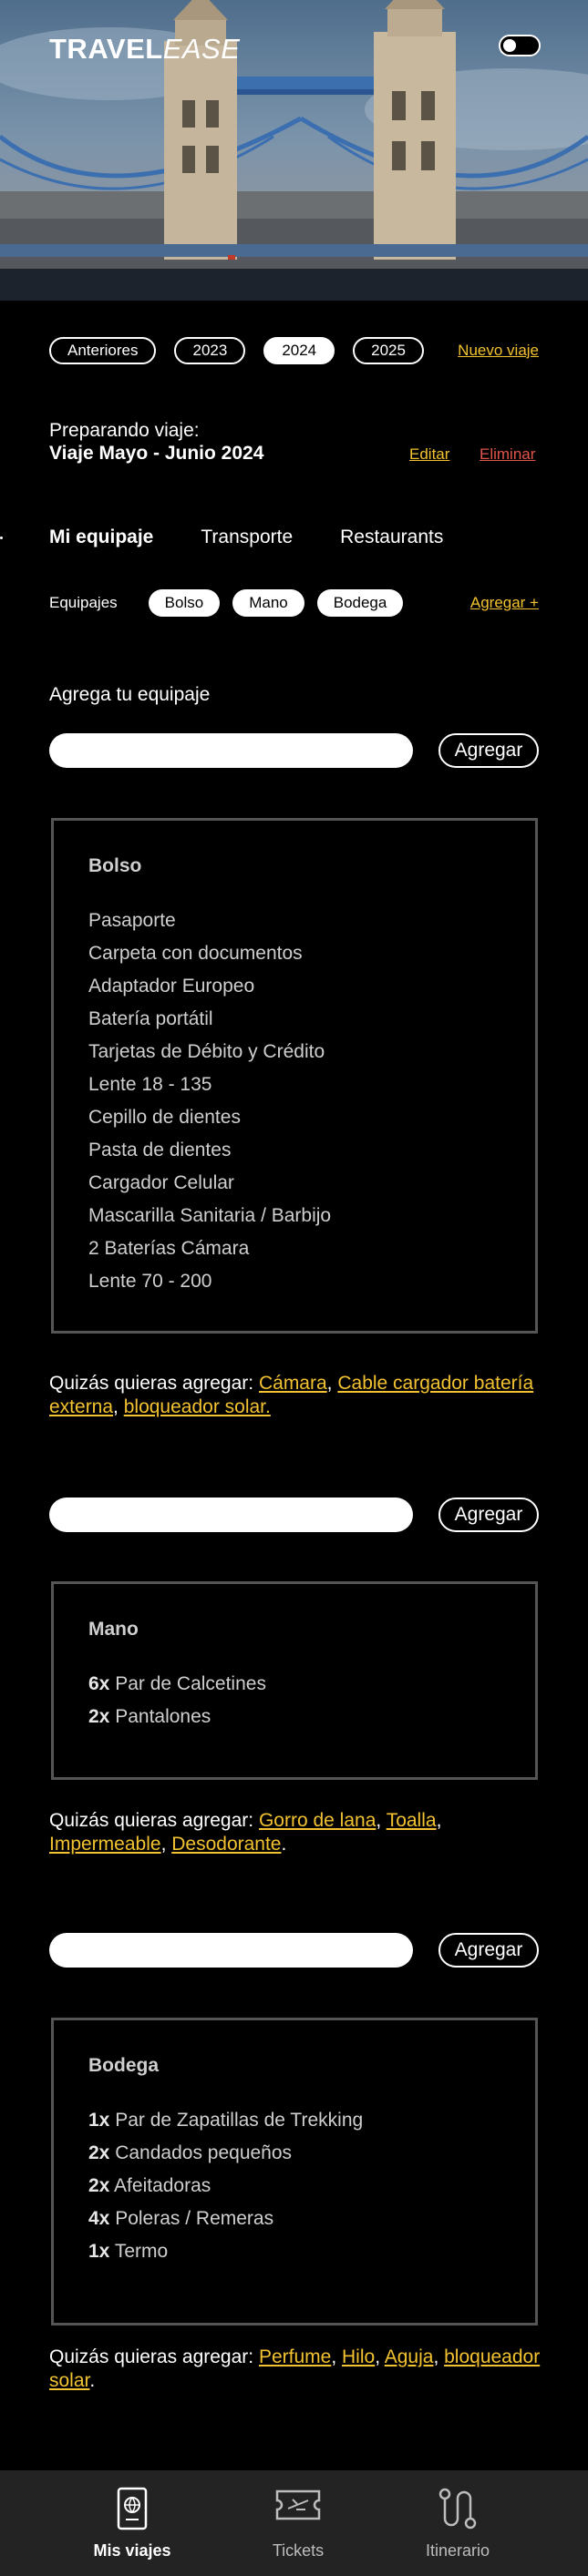  What do you see at coordinates (499, 351) in the screenshot?
I see `new-trip-link: Nuevo viaje` at bounding box center [499, 351].